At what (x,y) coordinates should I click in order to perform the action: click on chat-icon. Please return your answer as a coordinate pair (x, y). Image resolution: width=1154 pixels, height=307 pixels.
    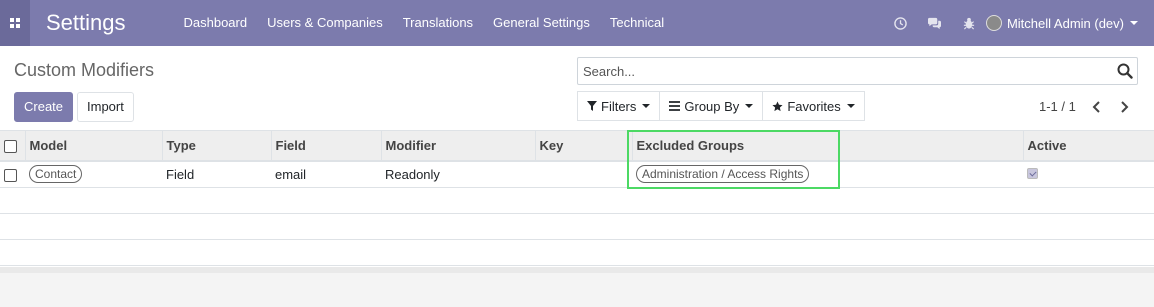
    Looking at the image, I should click on (935, 23).